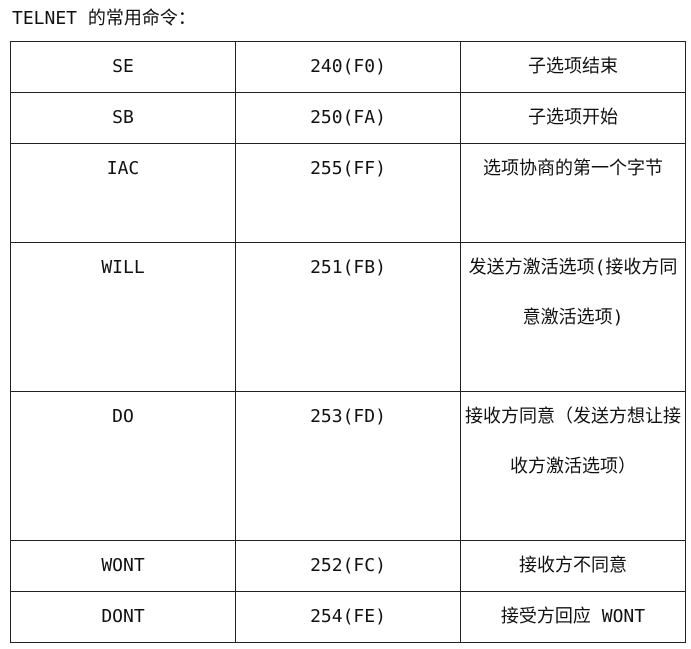 This screenshot has height=649, width=691. What do you see at coordinates (123, 67) in the screenshot?
I see `command-name-cell: SE` at bounding box center [123, 67].